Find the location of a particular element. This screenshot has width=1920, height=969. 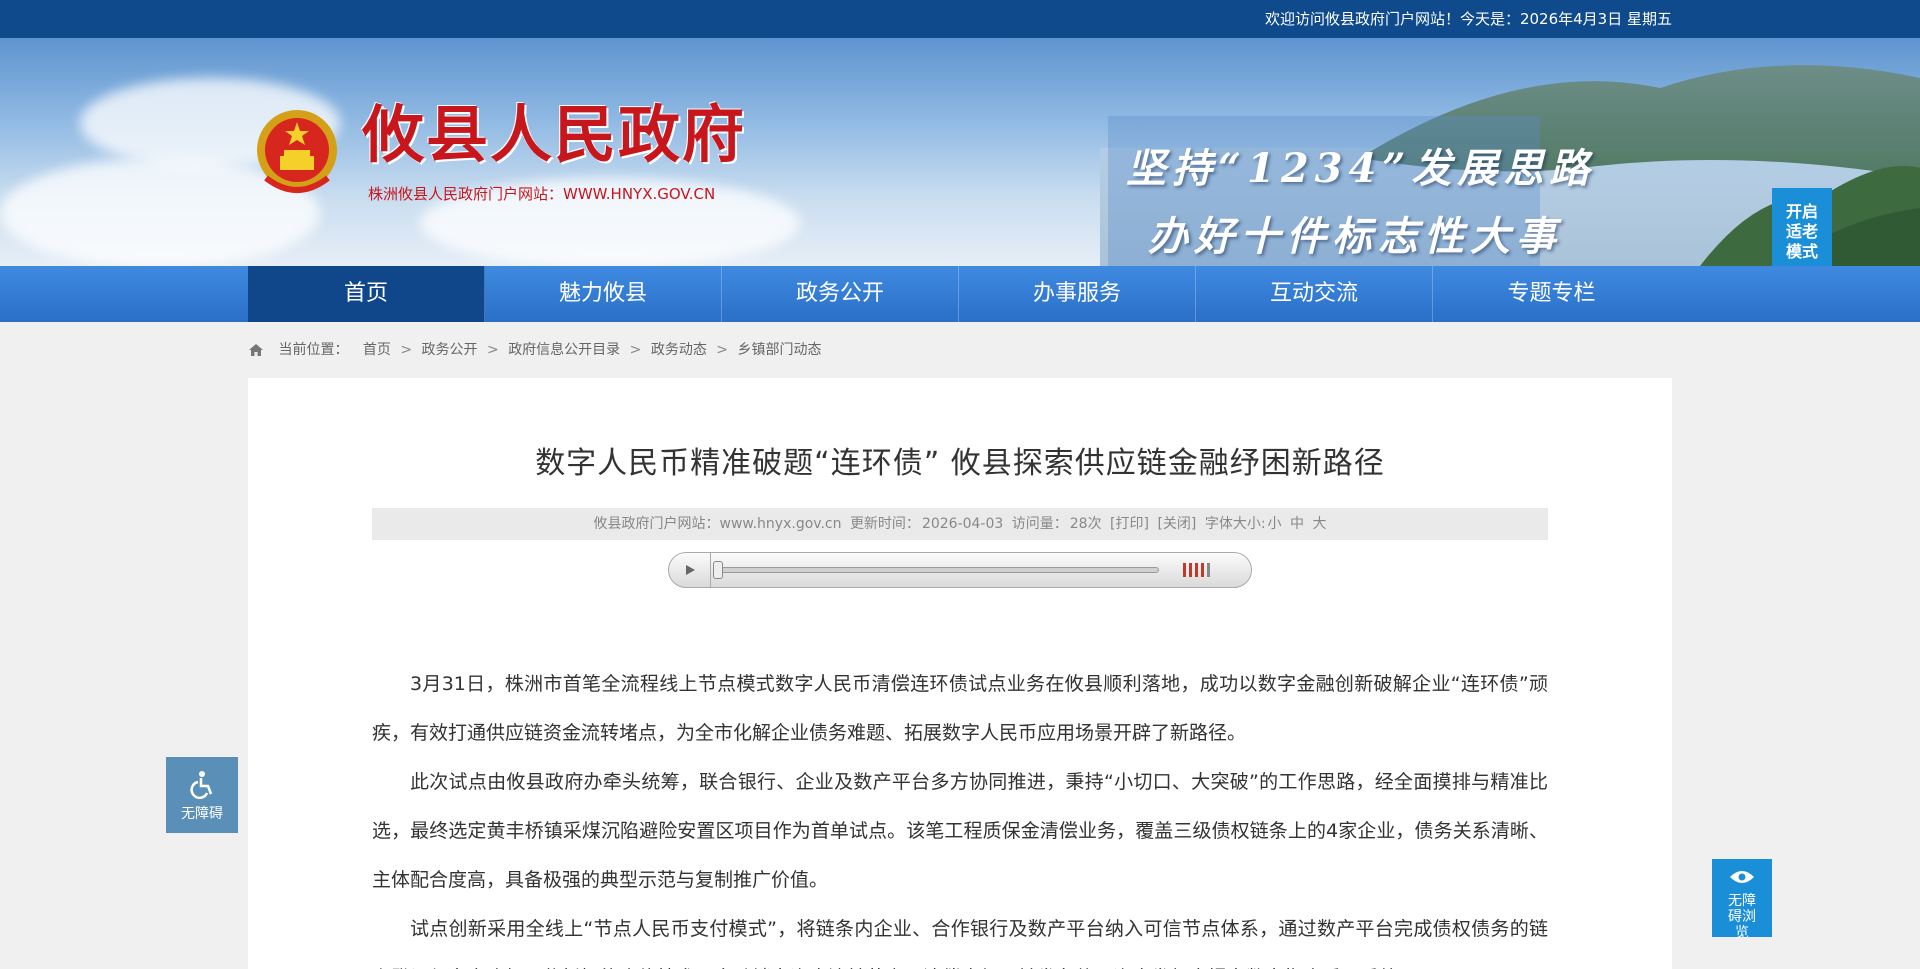

accessibility-label: 无障碍 is located at coordinates (202, 814).